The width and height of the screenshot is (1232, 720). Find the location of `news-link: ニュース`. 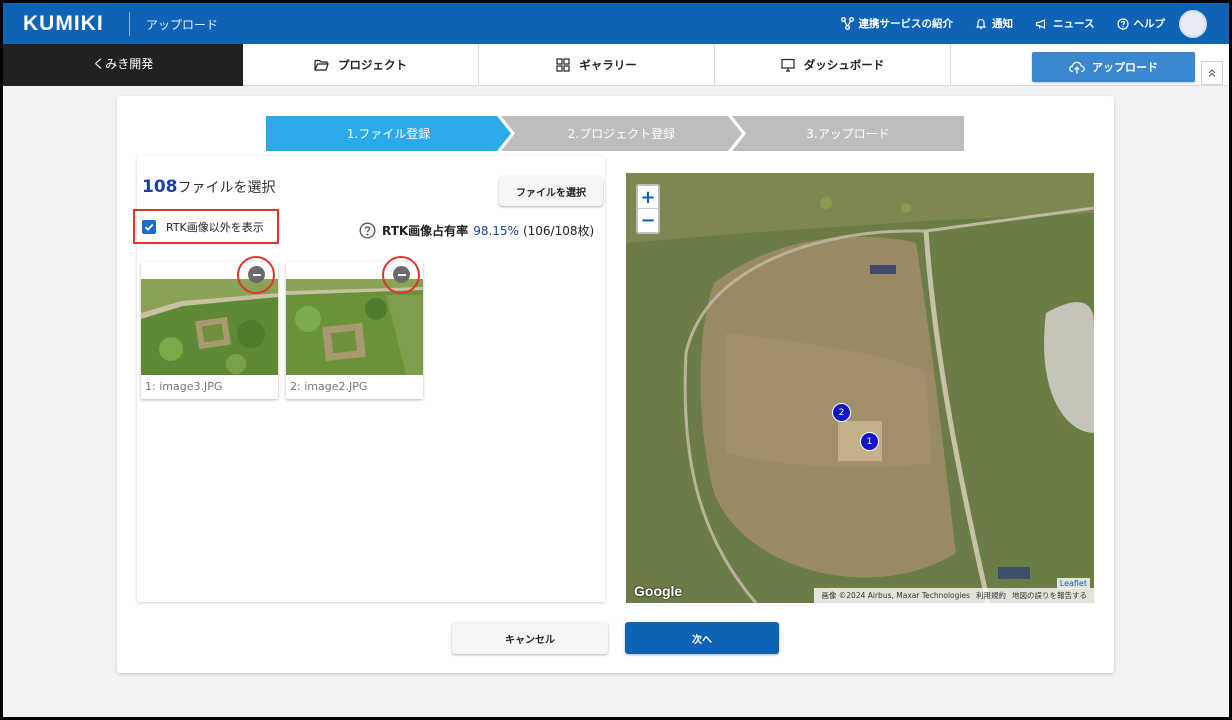

news-link: ニュース is located at coordinates (1065, 23).